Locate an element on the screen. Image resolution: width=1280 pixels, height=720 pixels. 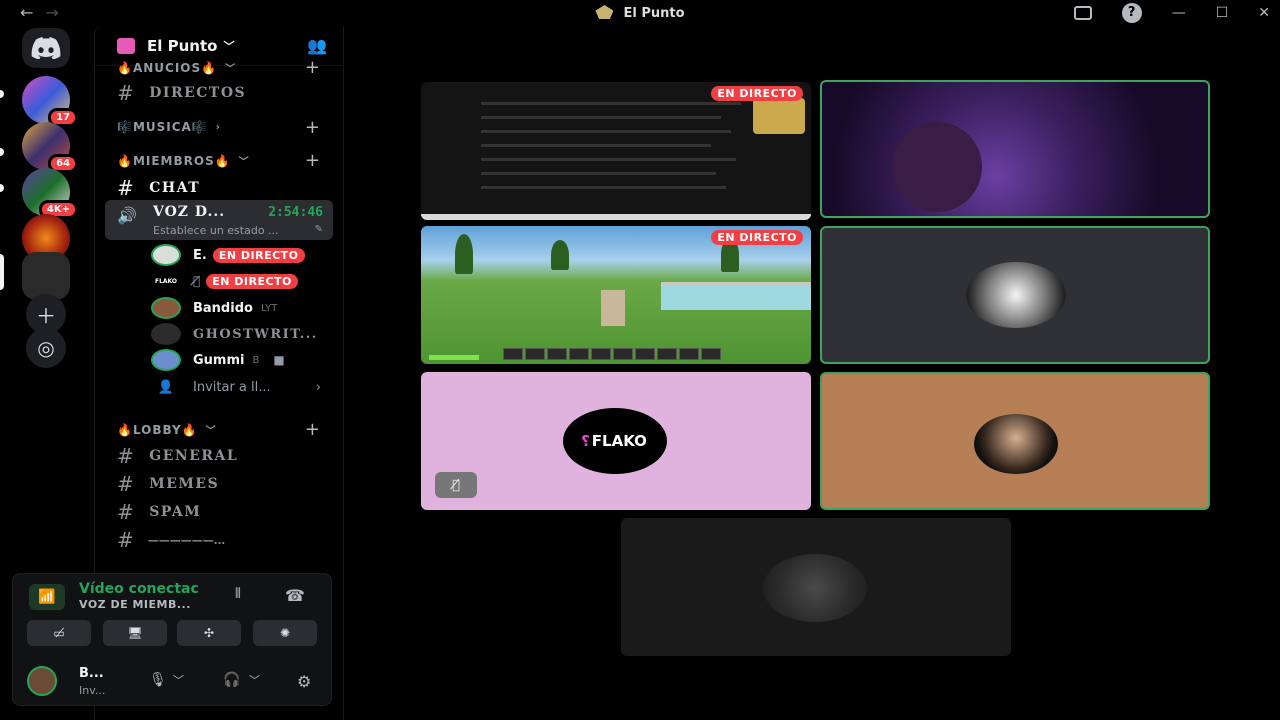
camera-off-button: ▭̸ is located at coordinates (59, 633).